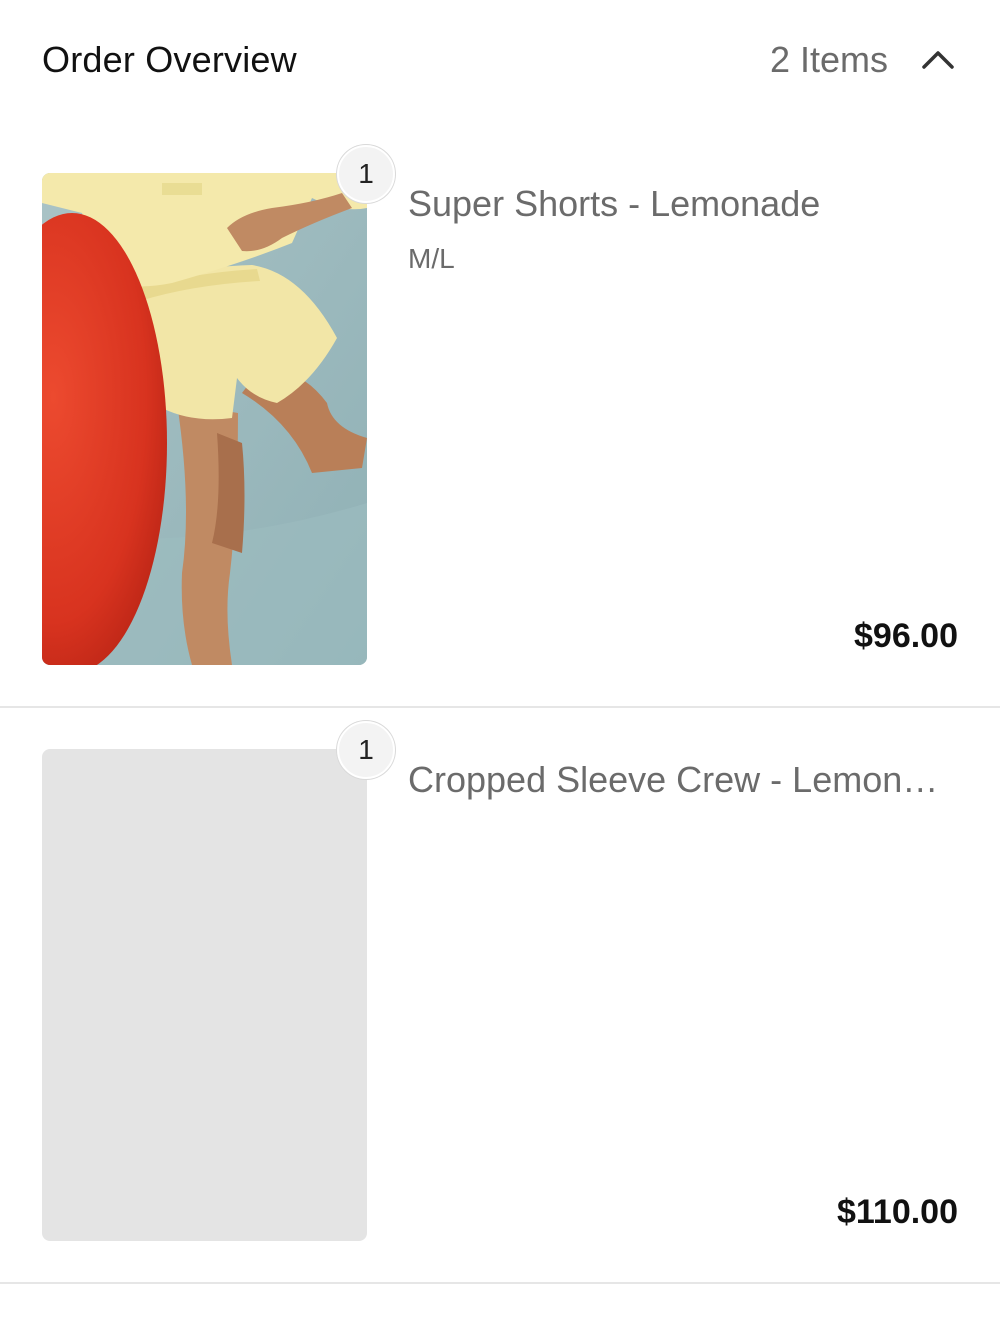  I want to click on item-count: 2 Items, so click(828, 59).